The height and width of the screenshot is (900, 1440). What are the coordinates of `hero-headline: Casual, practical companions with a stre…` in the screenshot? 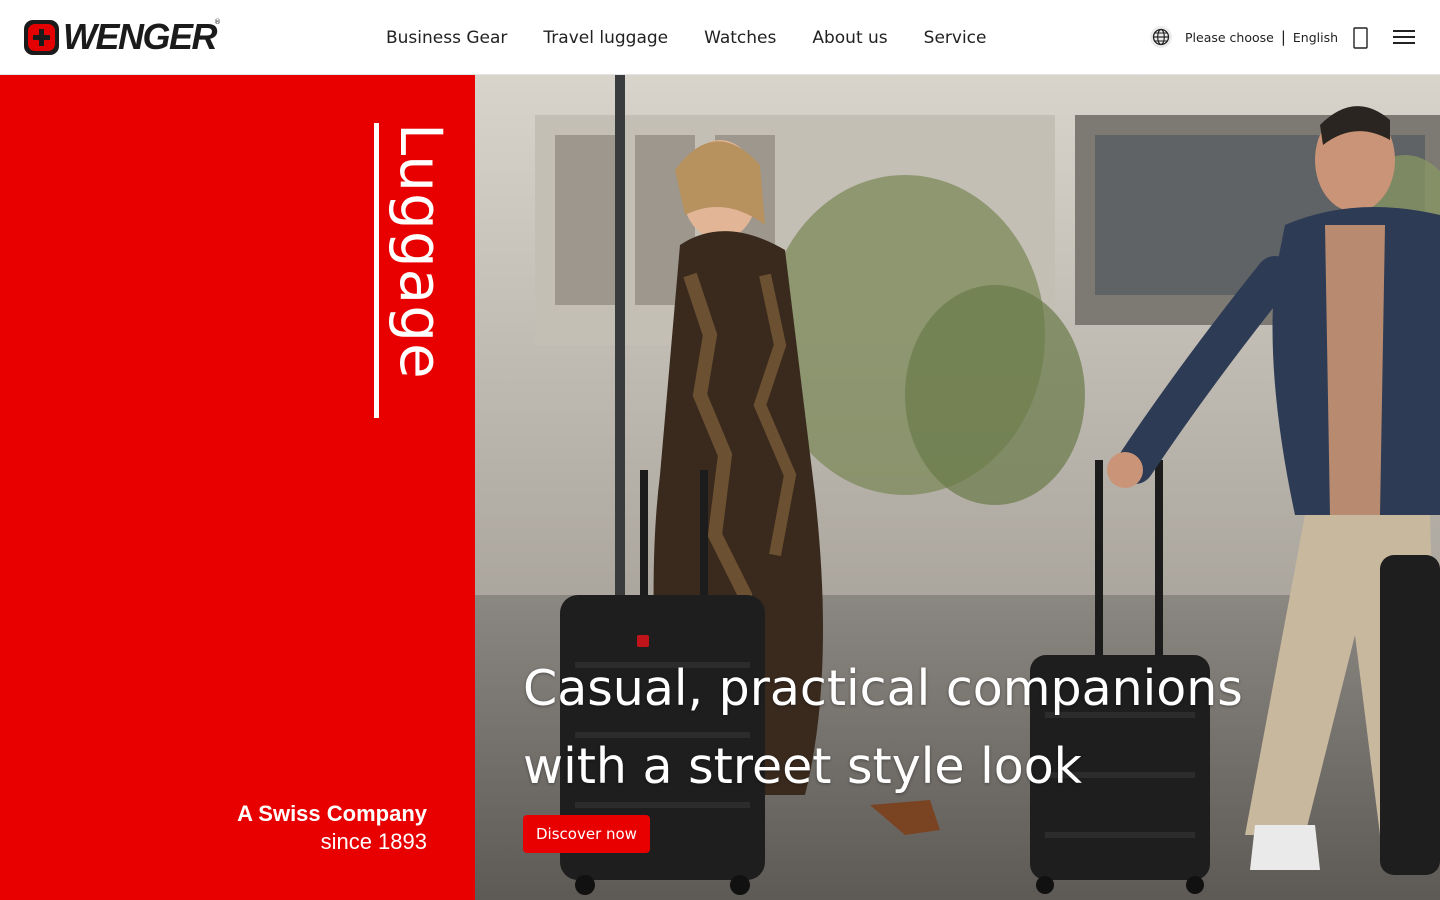 It's located at (953, 728).